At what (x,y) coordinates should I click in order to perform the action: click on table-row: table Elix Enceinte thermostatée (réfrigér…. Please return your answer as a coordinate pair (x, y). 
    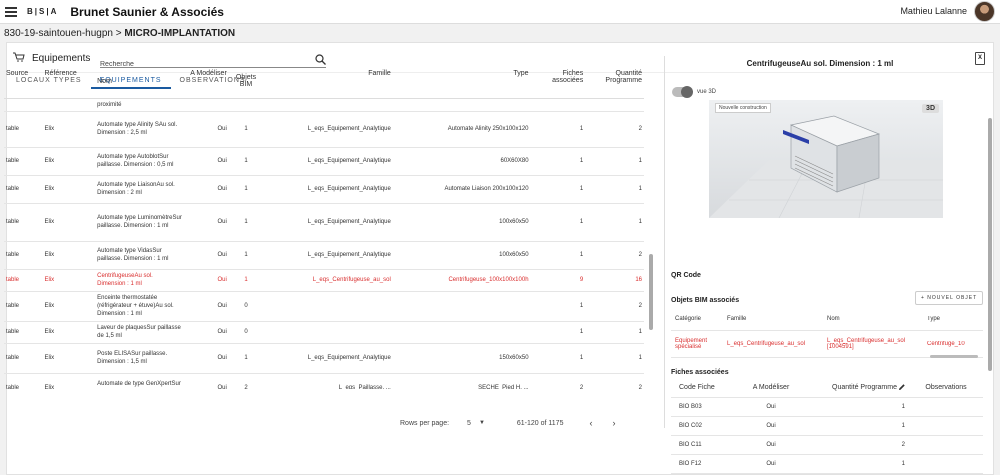
    Looking at the image, I should click on (324, 306).